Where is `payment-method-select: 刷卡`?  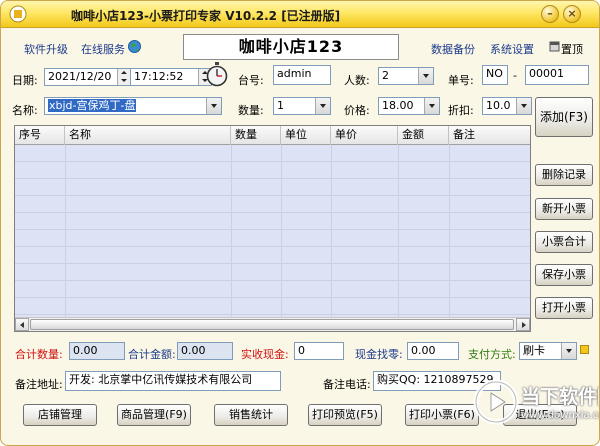 payment-method-select: 刷卡 is located at coordinates (548, 351).